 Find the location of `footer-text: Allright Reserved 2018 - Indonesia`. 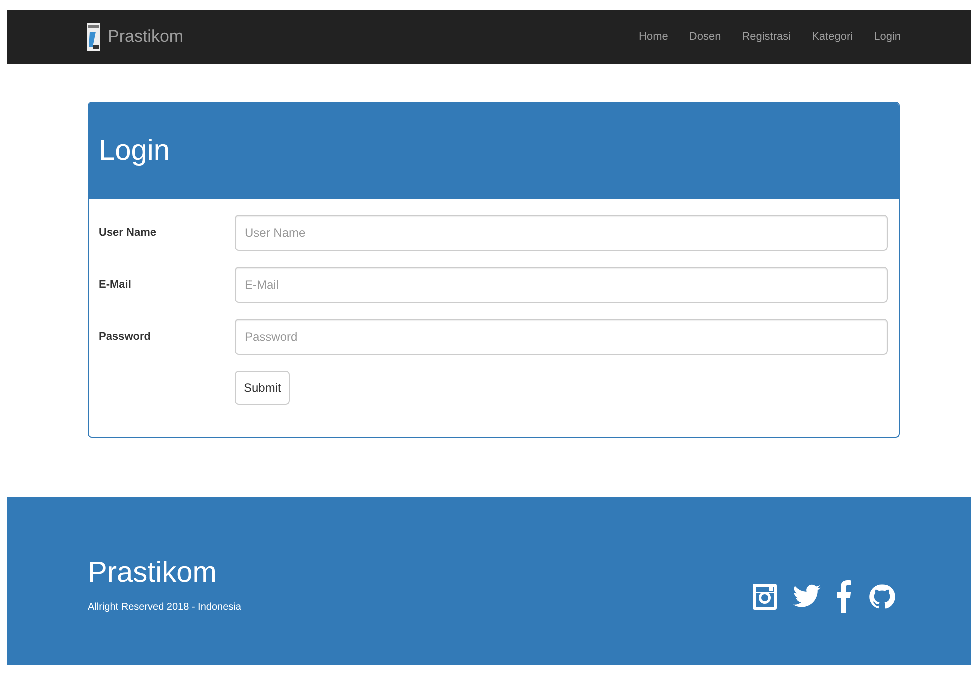

footer-text: Allright Reserved 2018 - Indonesia is located at coordinates (165, 607).